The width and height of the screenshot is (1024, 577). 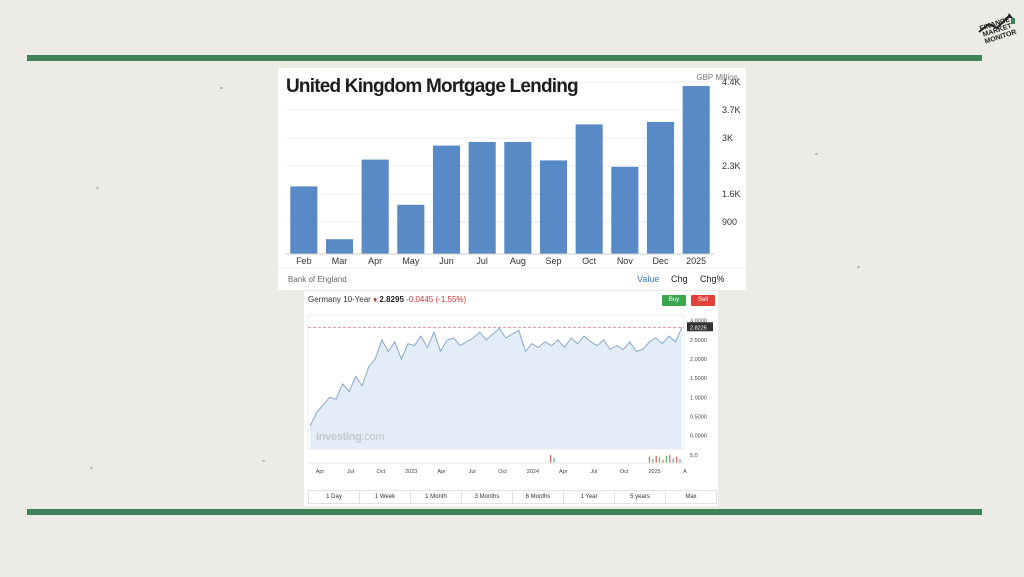 What do you see at coordinates (411, 472) in the screenshot?
I see `x-tick-label: 2023` at bounding box center [411, 472].